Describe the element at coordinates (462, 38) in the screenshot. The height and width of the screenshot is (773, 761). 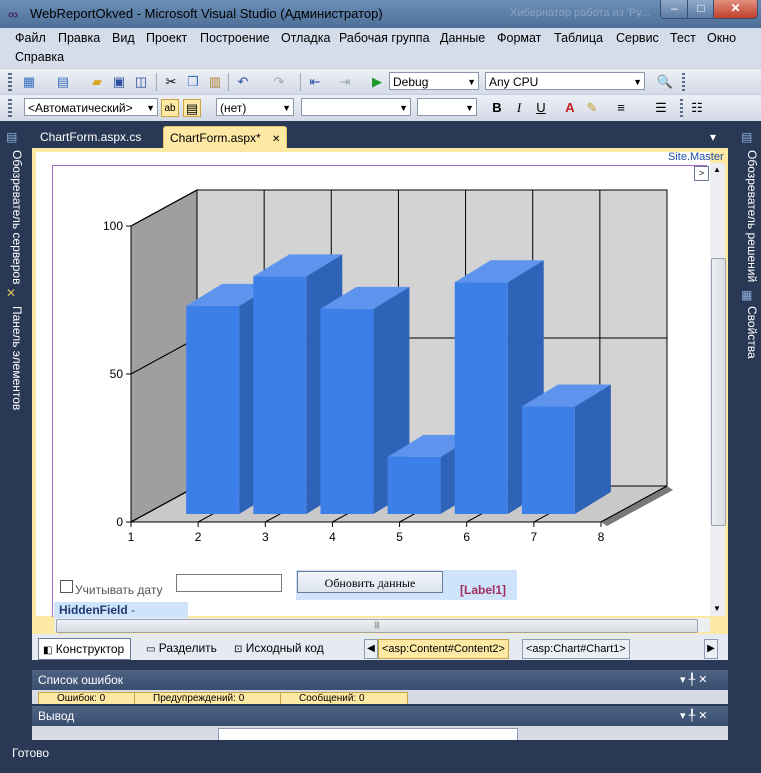
I see `menu-data: Данные` at that location.